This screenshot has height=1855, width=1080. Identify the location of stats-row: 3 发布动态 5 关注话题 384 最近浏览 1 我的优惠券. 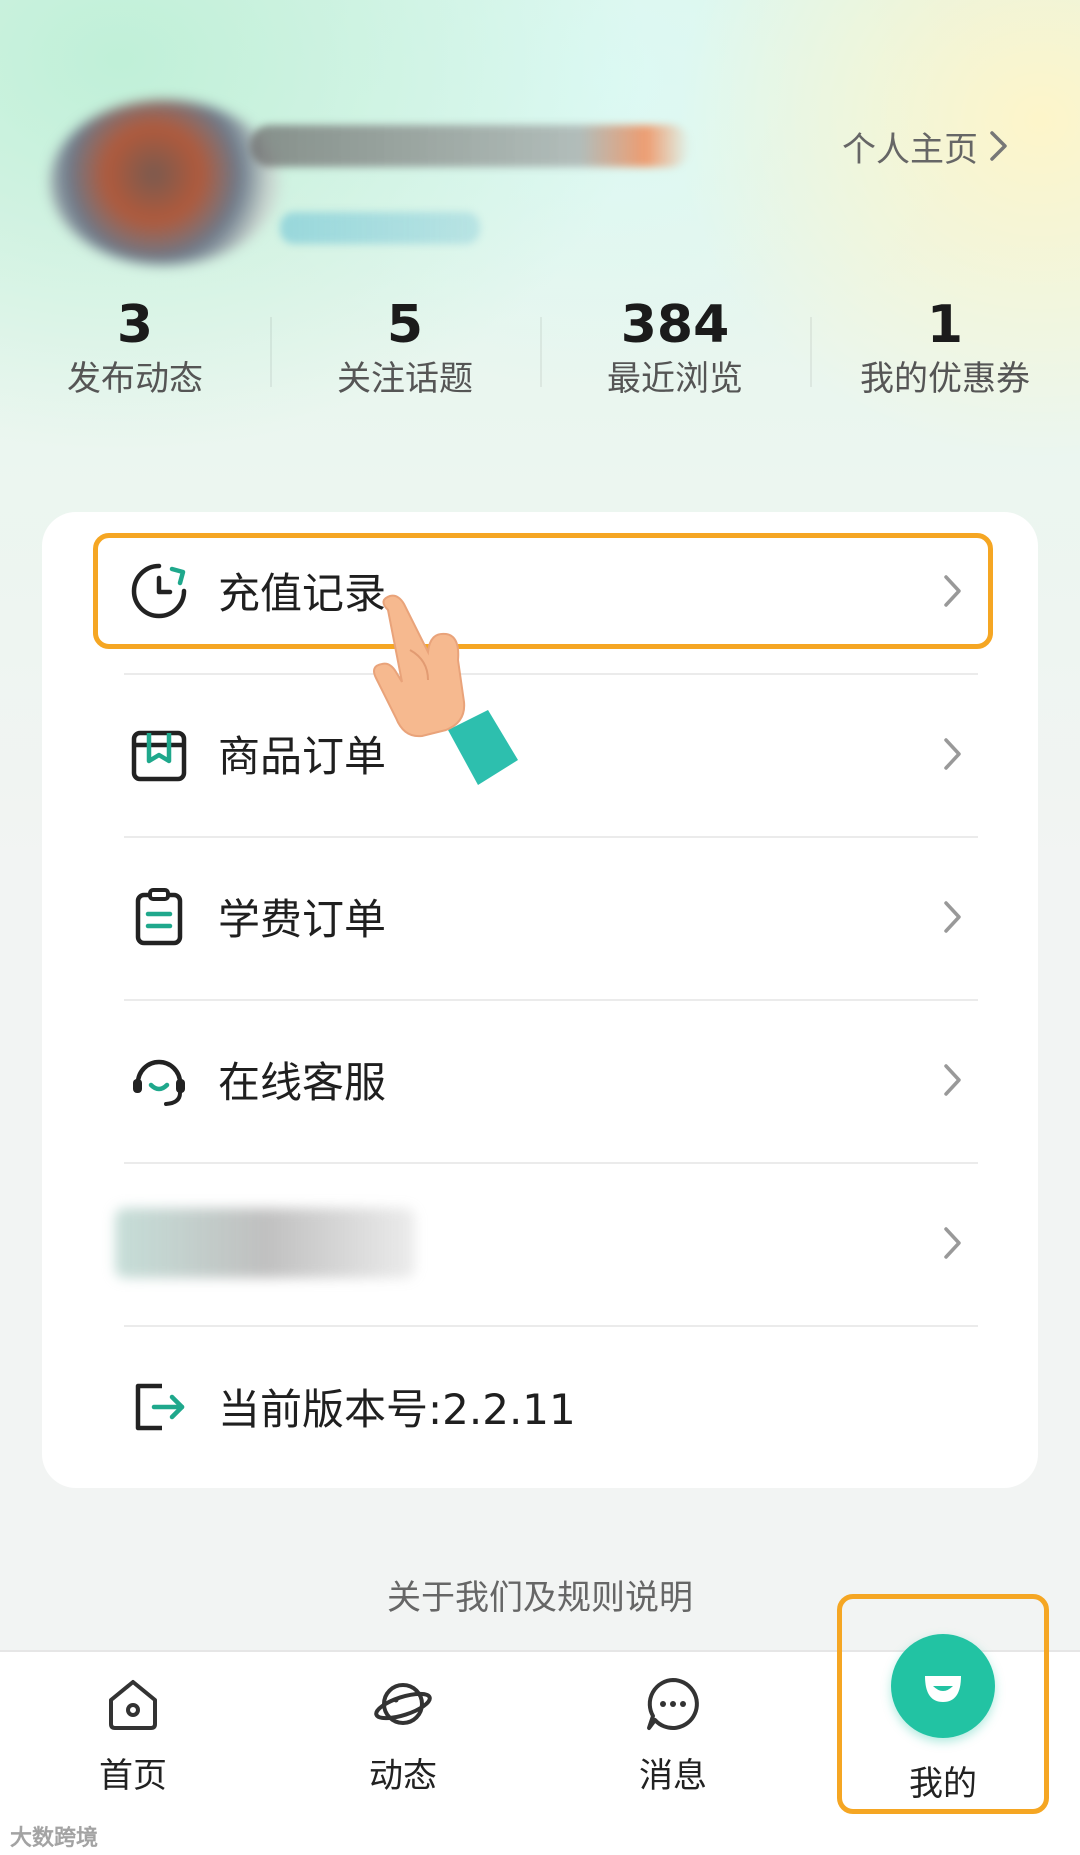
(540, 352).